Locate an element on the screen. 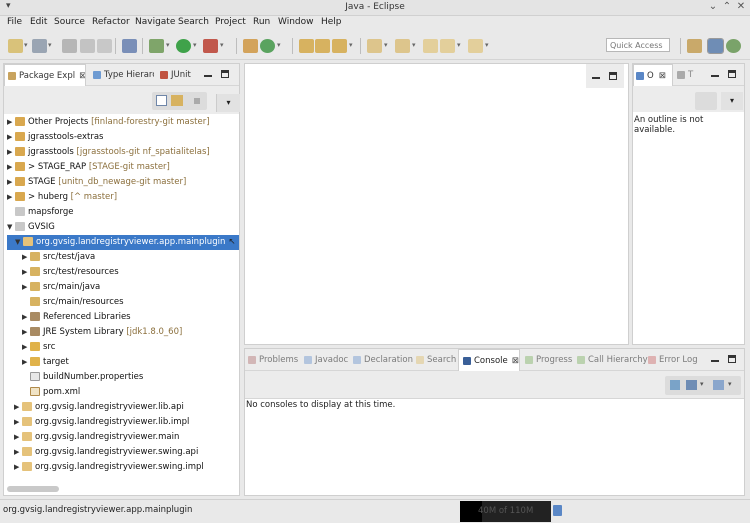 This screenshot has width=750, height=523. tree-item-project: ▶ org.gvsig.landregistryviewer.main is located at coordinates (91, 437).